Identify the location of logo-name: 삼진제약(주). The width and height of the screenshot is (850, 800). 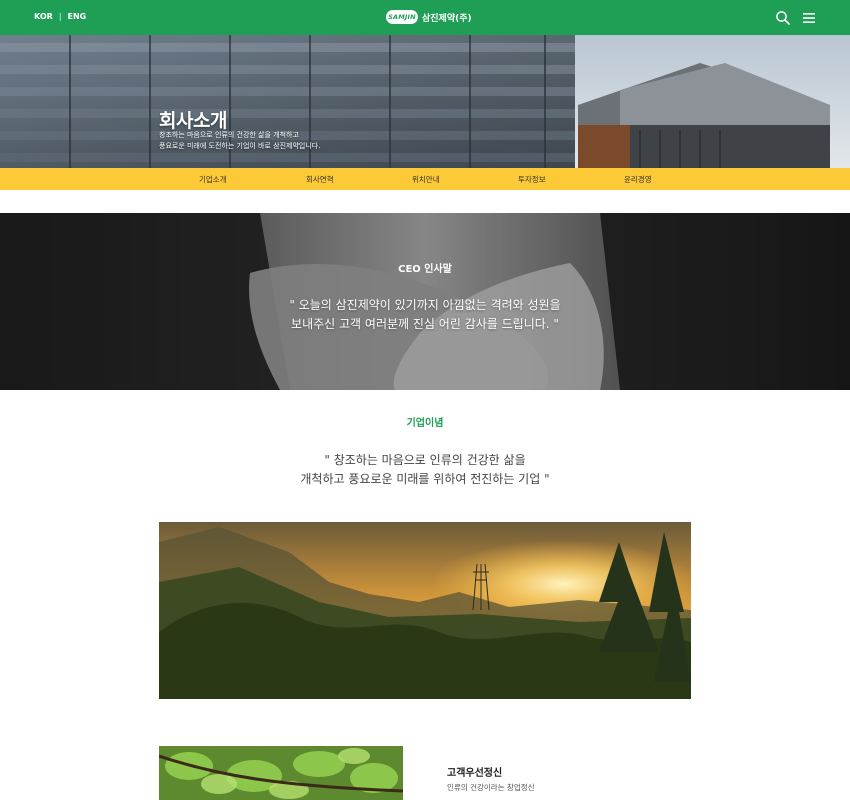
(447, 18).